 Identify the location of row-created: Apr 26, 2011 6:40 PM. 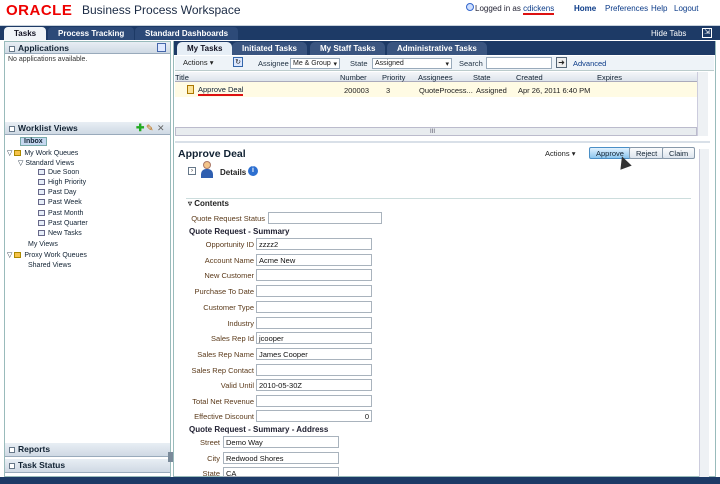
(554, 90).